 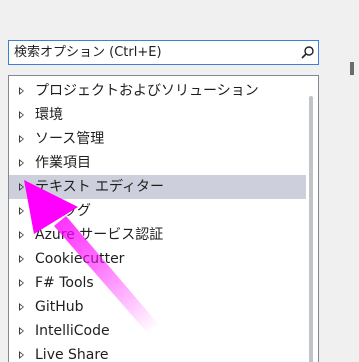 I want to click on search-input, so click(x=154, y=52).